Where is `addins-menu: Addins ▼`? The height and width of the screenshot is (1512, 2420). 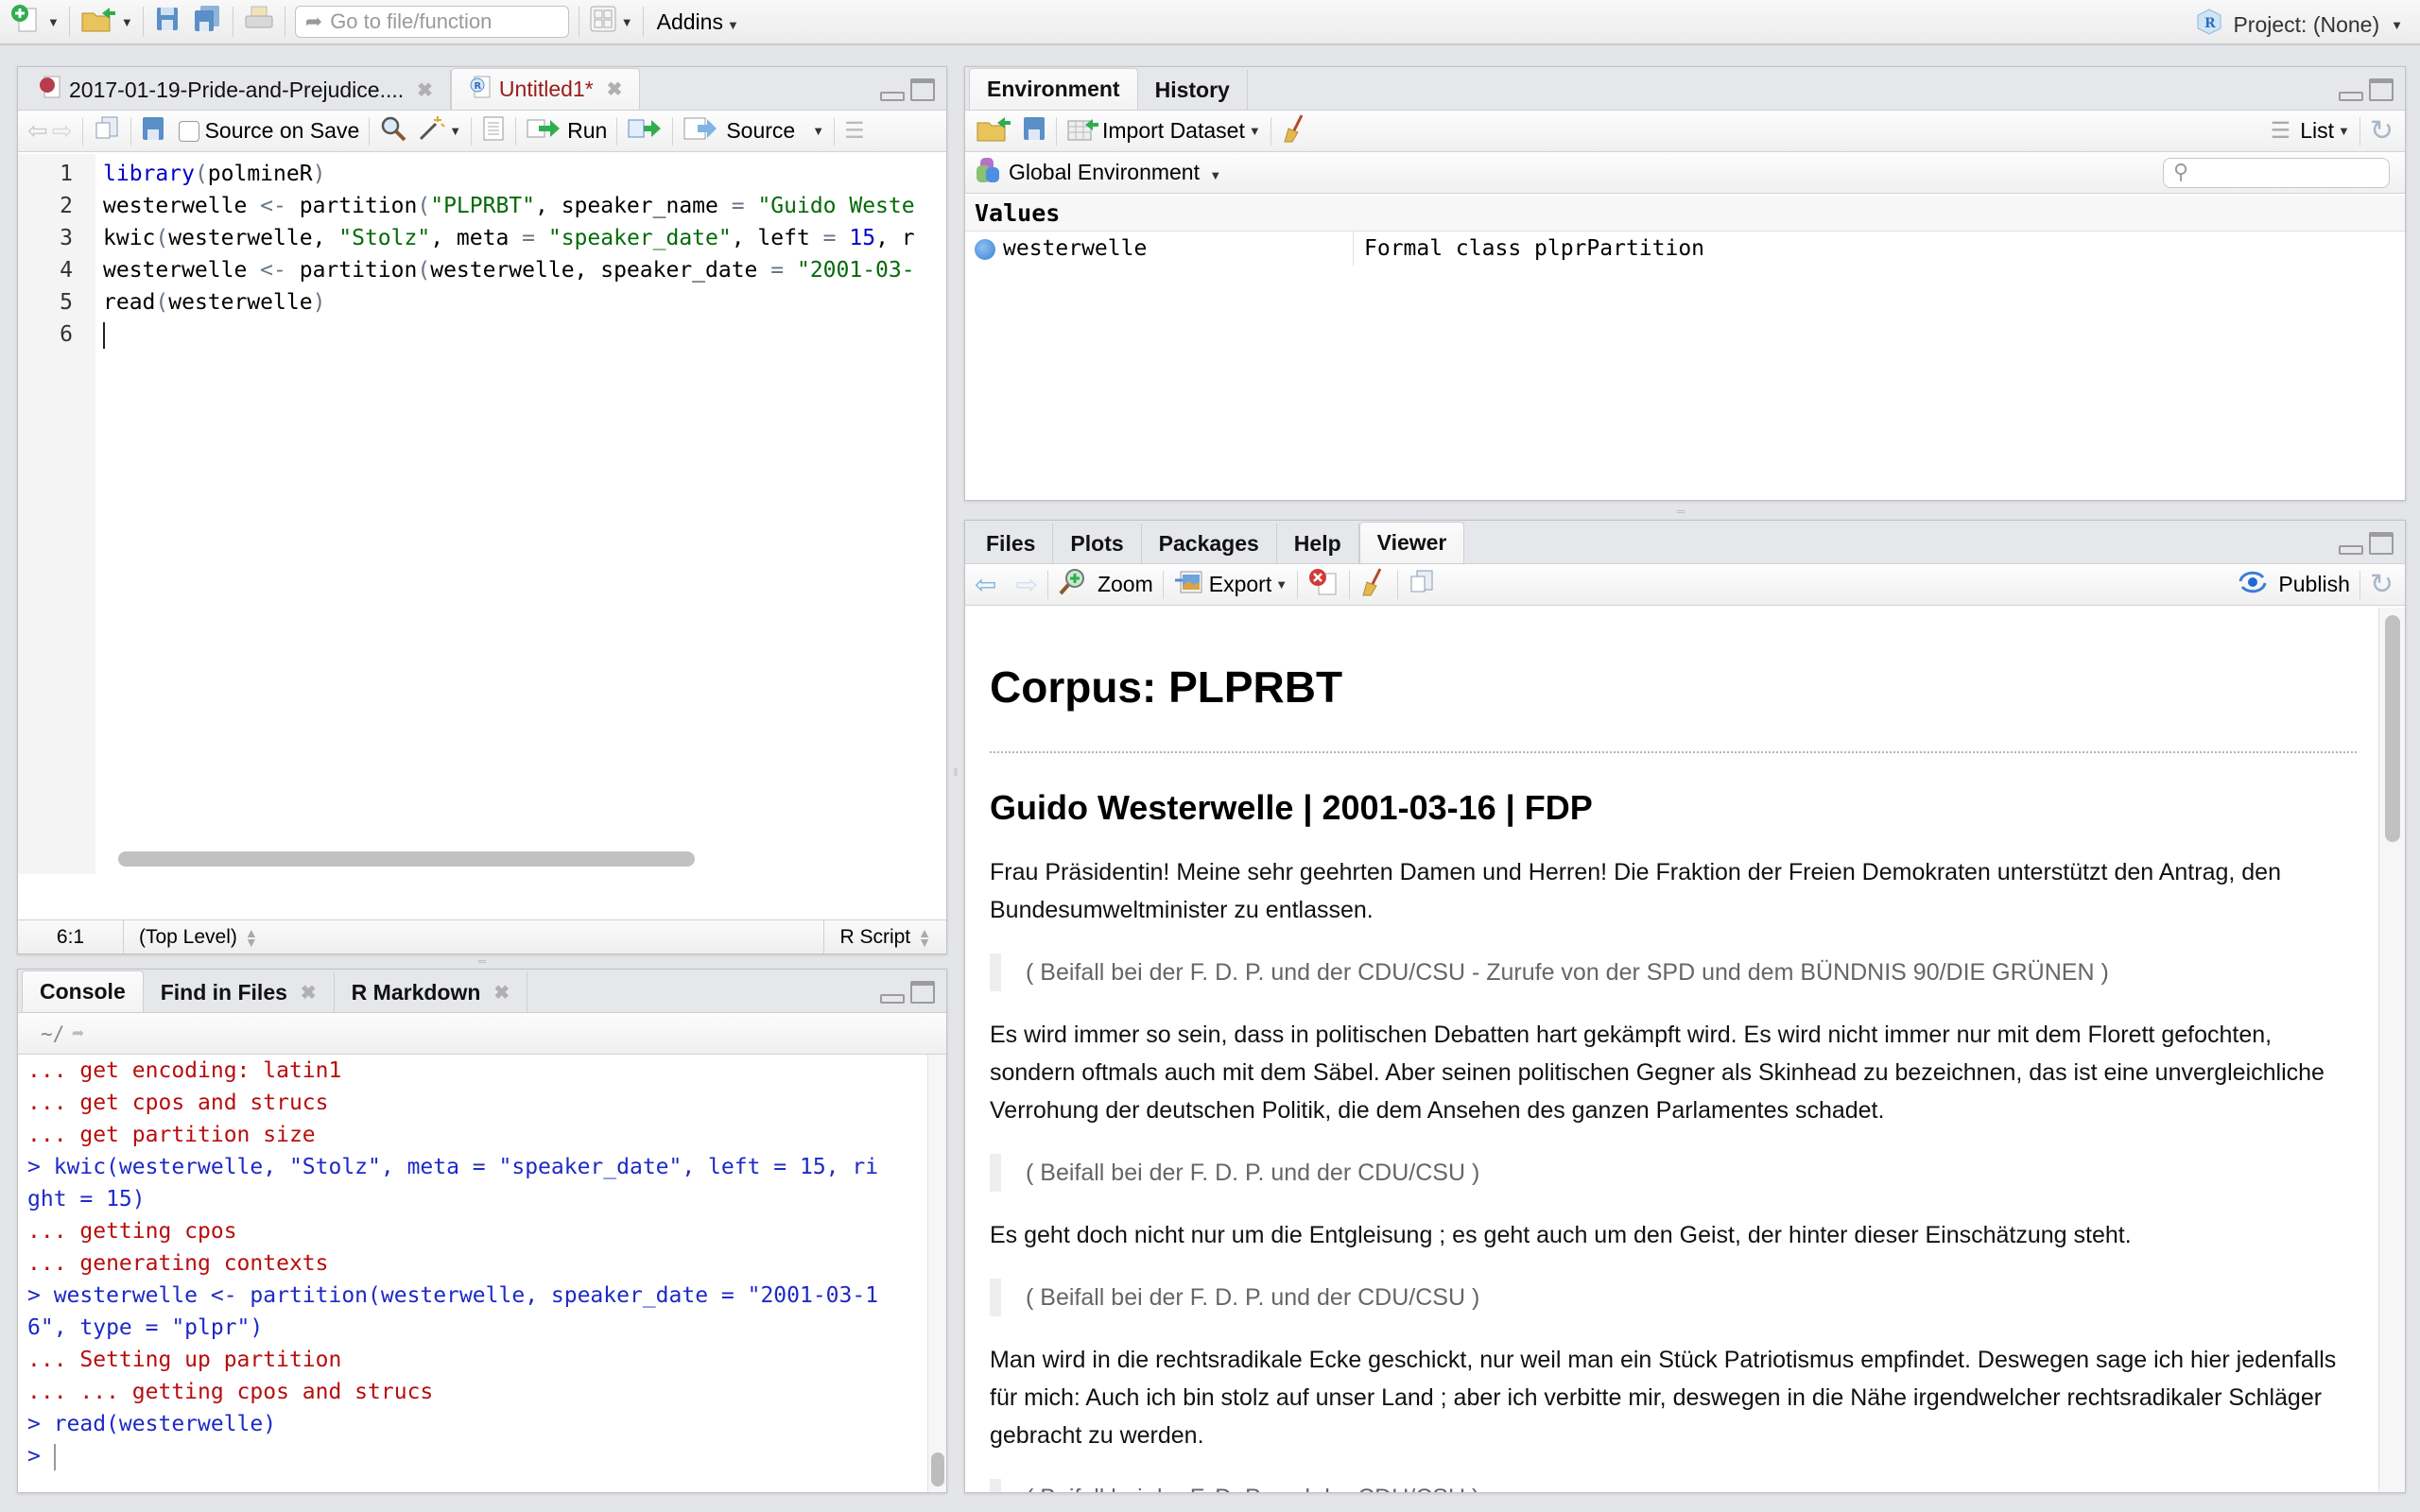
addins-menu: Addins ▼ is located at coordinates (698, 22).